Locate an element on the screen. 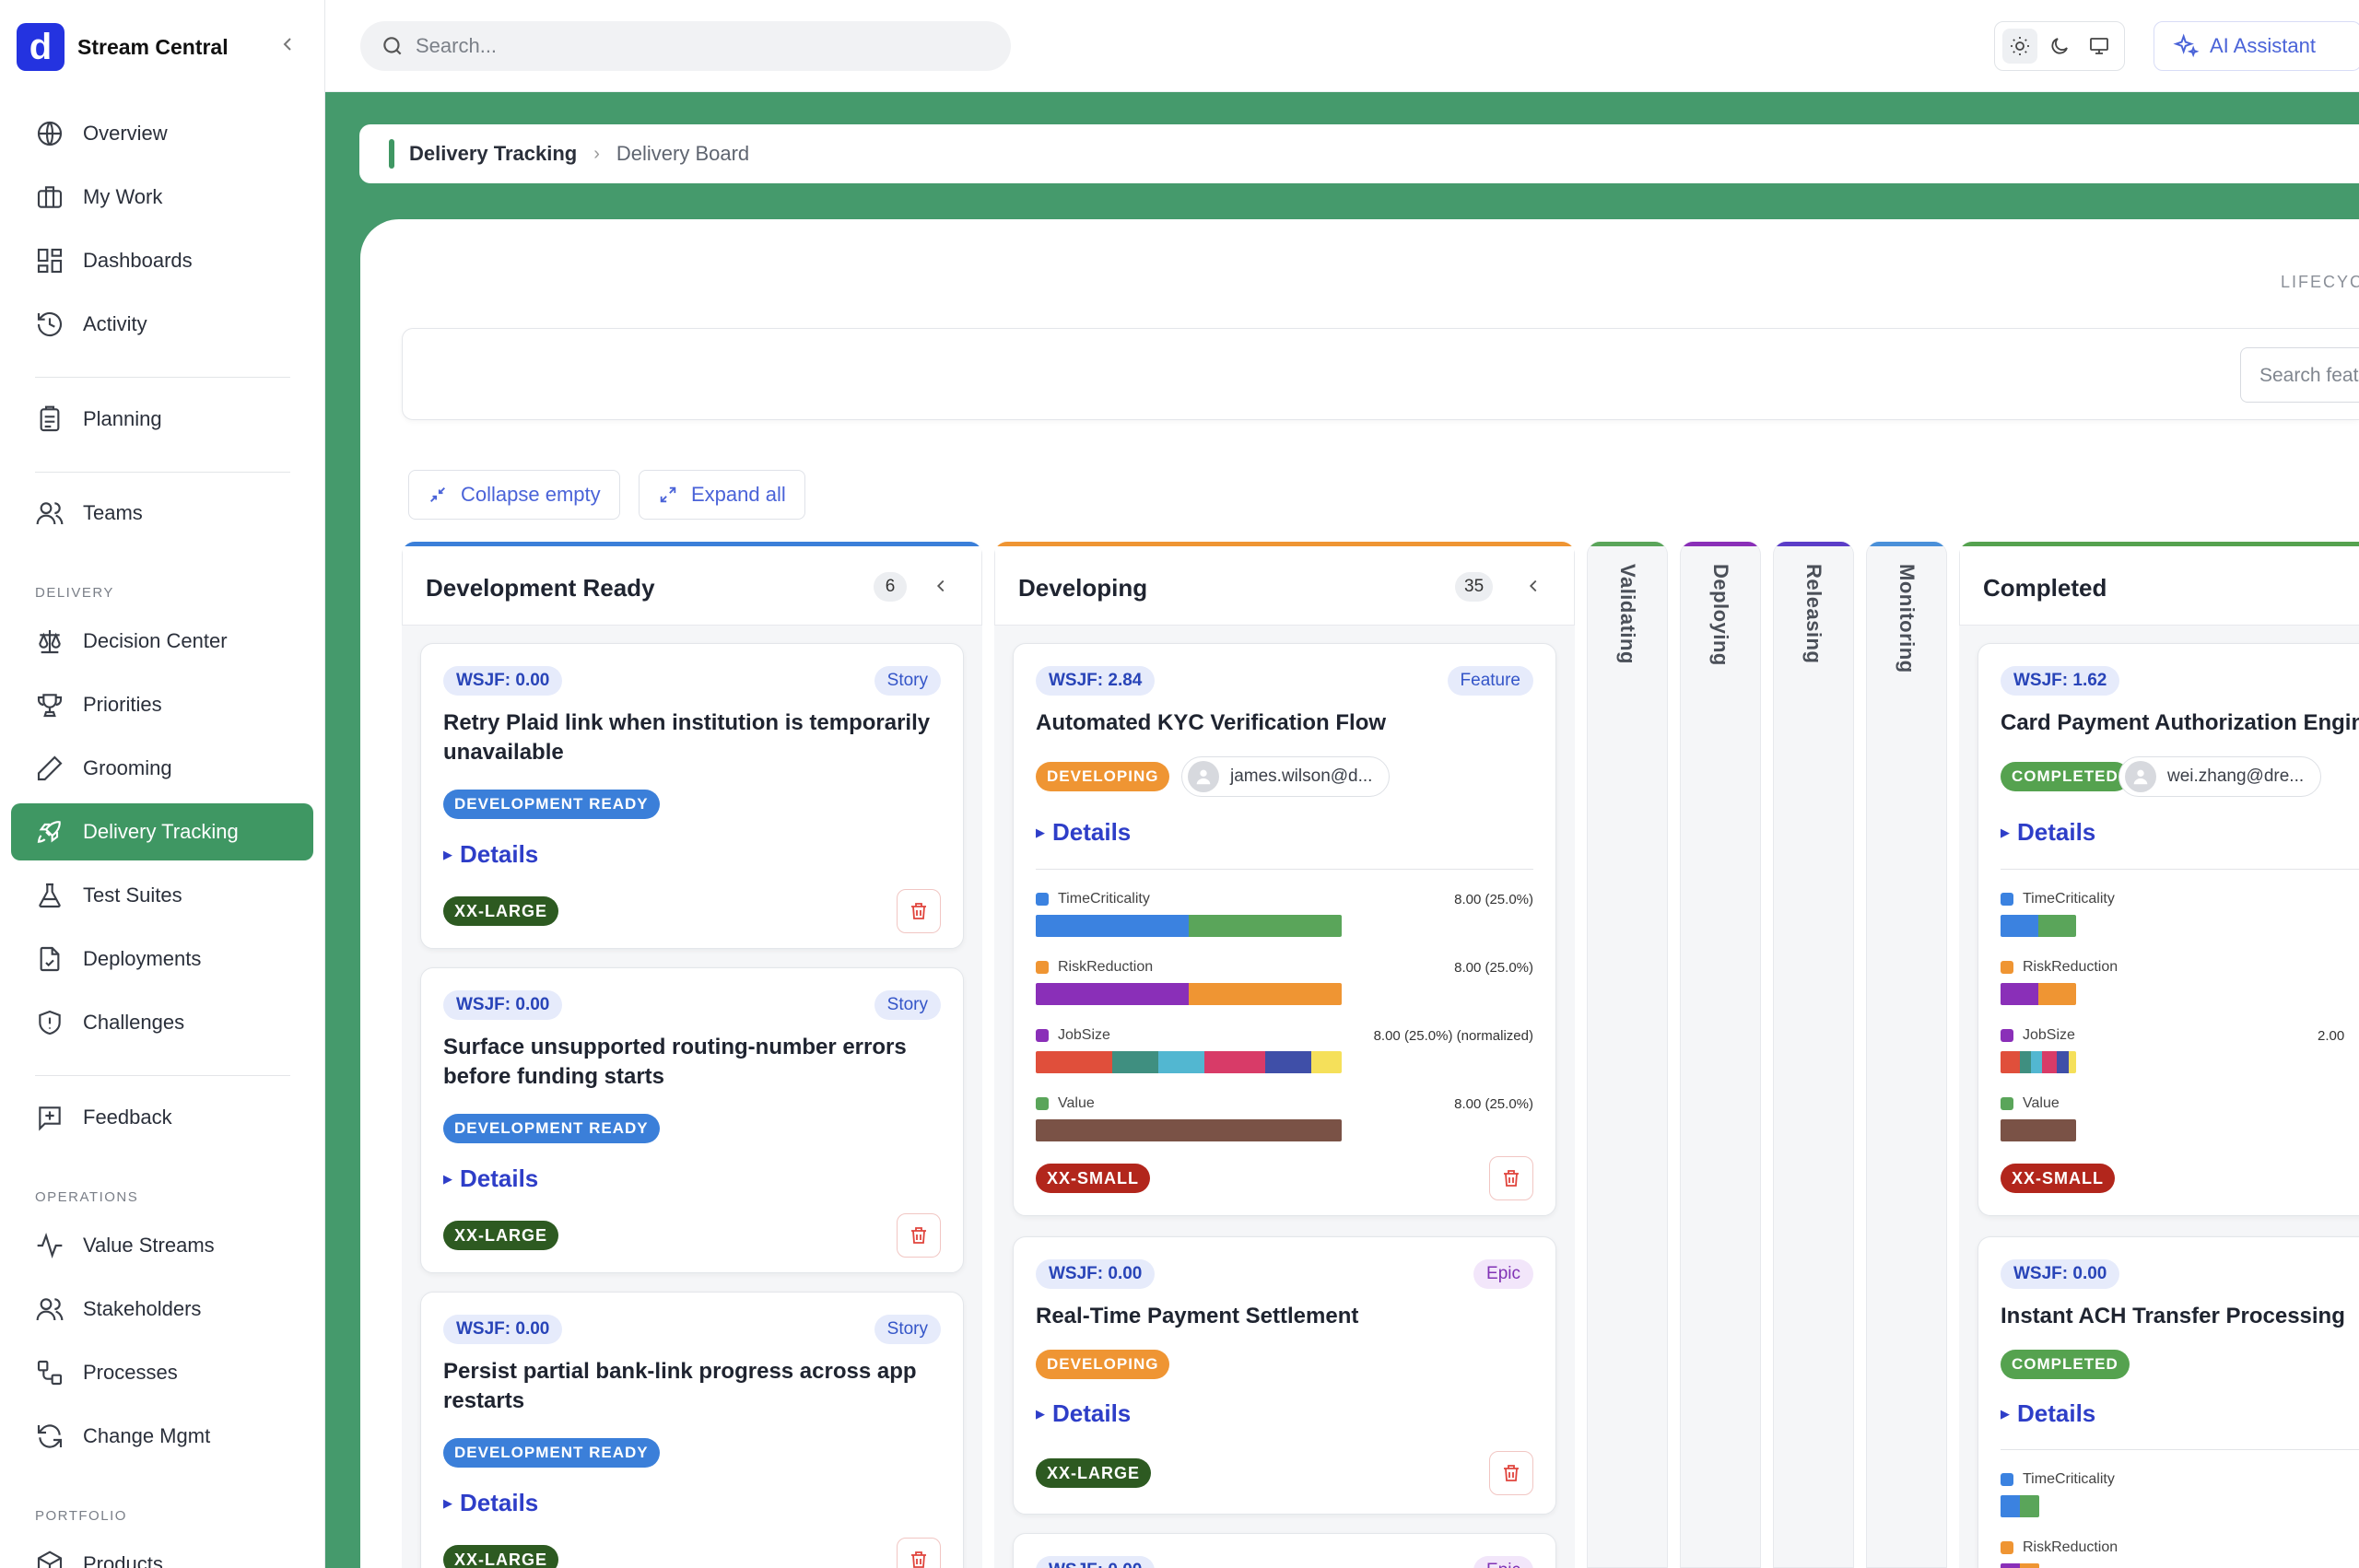 Image resolution: width=2359 pixels, height=1568 pixels. column-header: Completed is located at coordinates (2159, 586).